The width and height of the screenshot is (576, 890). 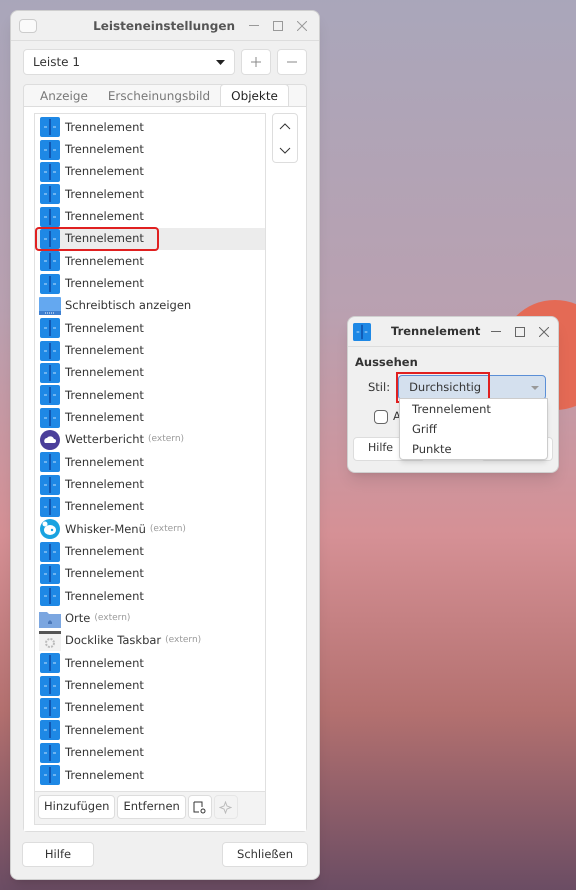 What do you see at coordinates (150, 641) in the screenshot?
I see `list-item: Docklike Taskbar (extern)` at bounding box center [150, 641].